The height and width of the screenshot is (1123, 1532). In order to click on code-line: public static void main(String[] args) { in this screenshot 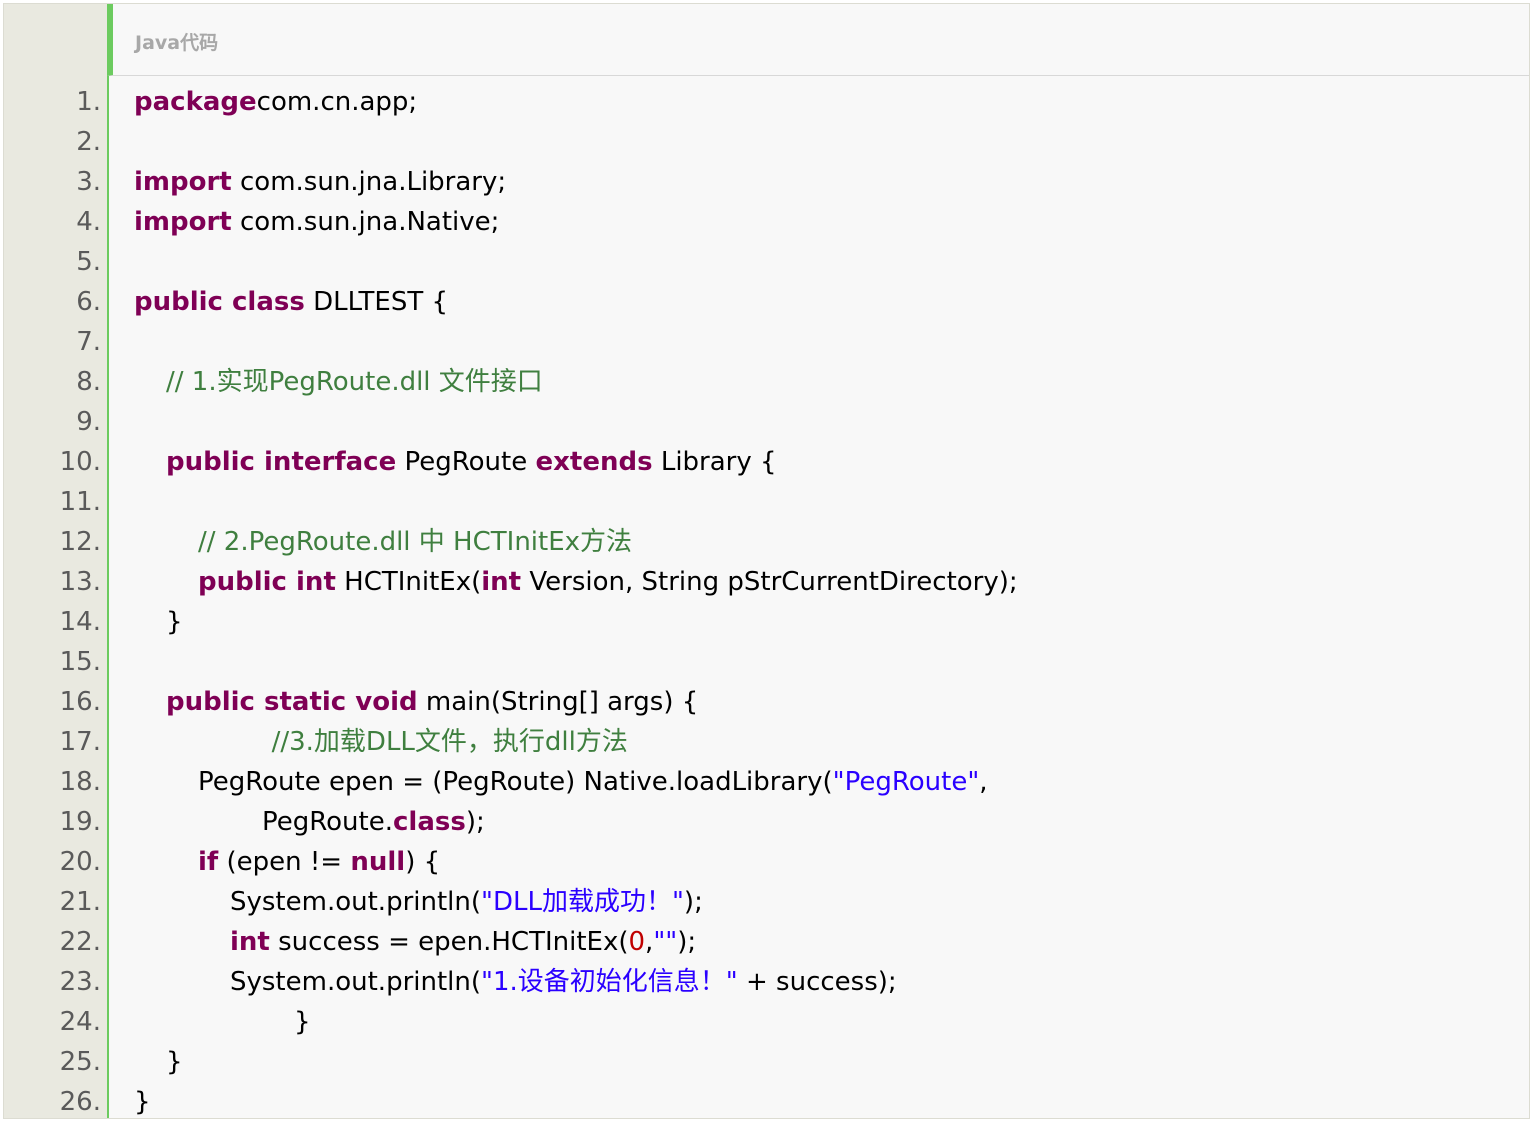, I will do `click(432, 702)`.